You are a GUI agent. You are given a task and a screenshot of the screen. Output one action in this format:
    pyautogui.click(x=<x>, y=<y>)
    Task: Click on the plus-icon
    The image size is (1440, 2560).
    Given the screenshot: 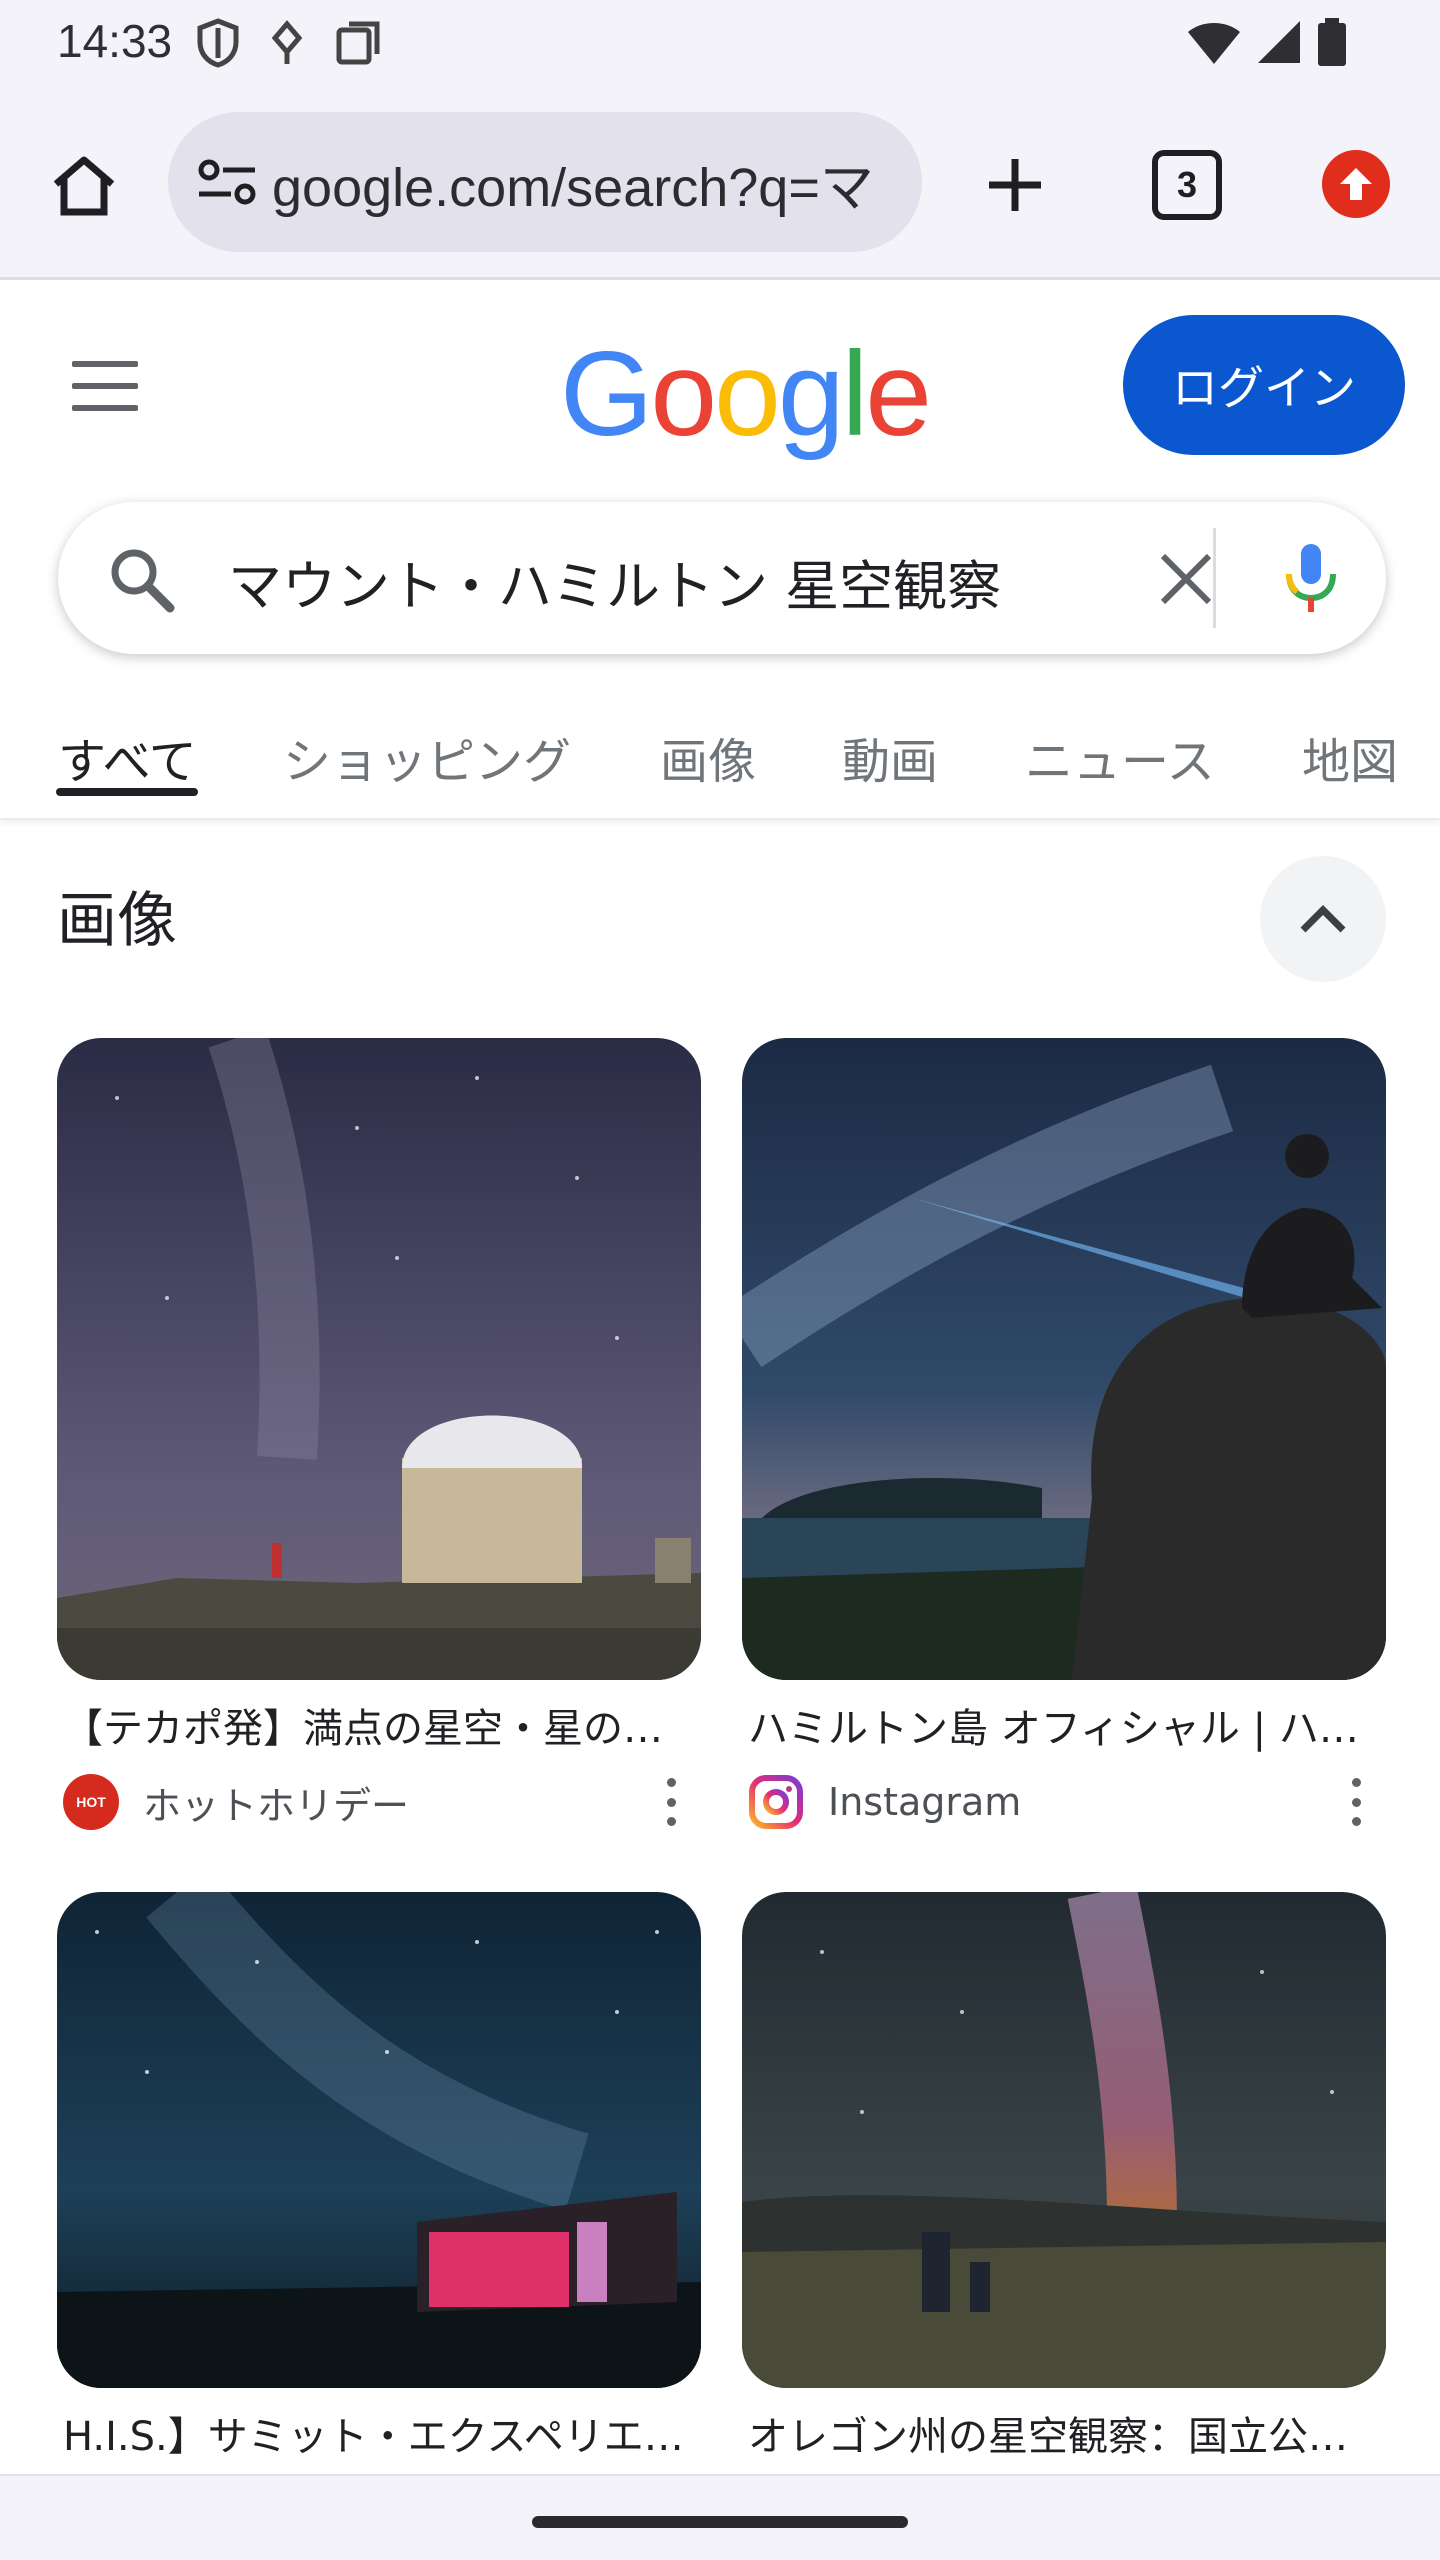 What is the action you would take?
    pyautogui.click(x=1015, y=185)
    